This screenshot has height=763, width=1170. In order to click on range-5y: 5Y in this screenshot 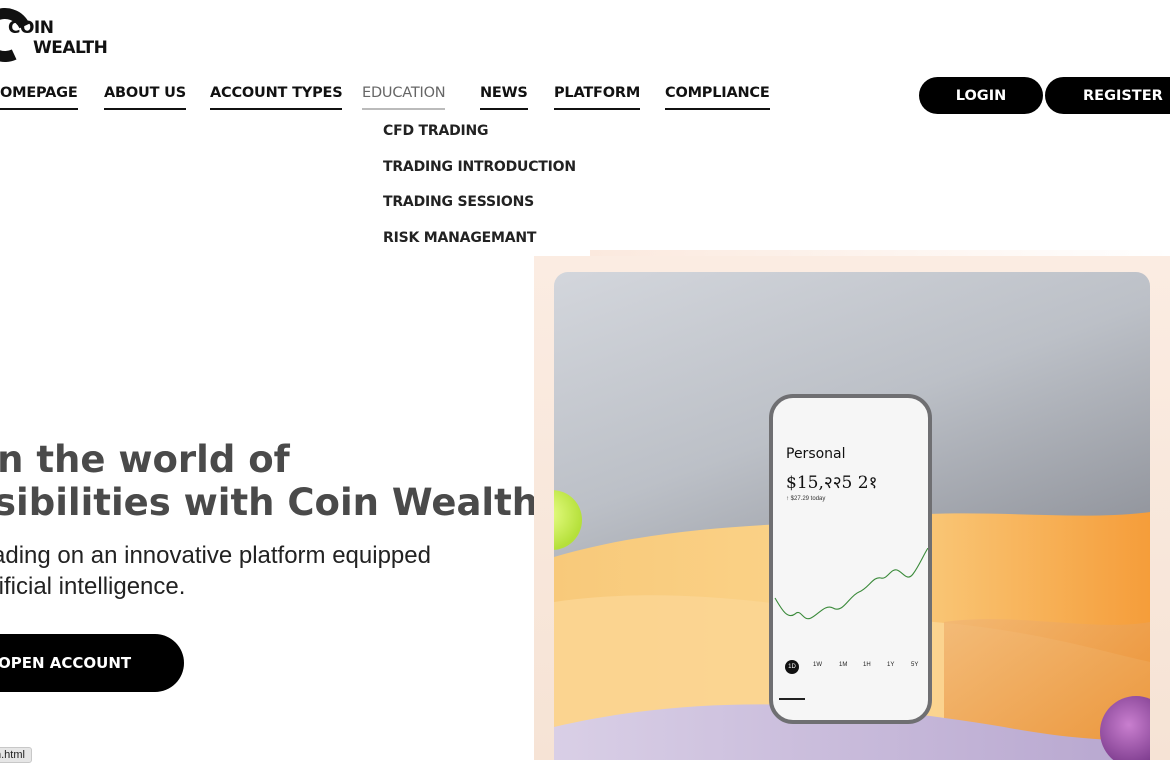, I will do `click(914, 665)`.